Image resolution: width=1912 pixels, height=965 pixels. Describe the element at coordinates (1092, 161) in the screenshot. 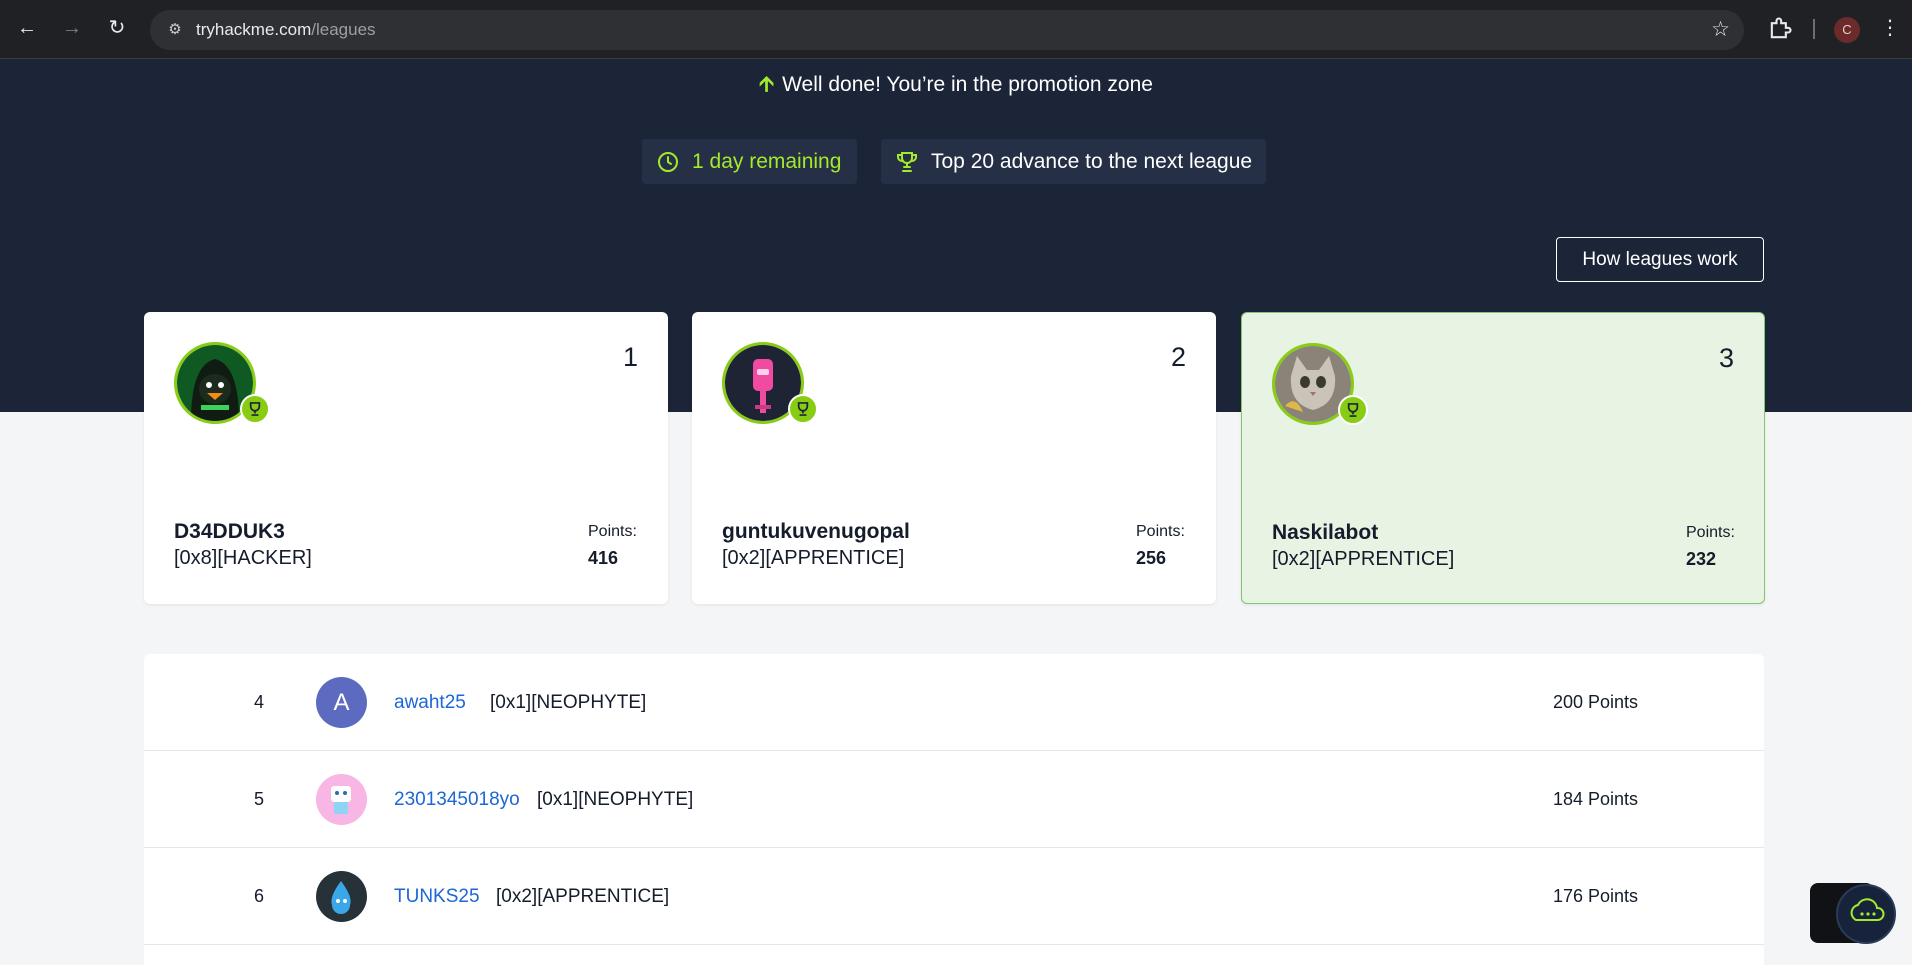

I see `advance-info-text: Top 20 advance to the next league` at that location.